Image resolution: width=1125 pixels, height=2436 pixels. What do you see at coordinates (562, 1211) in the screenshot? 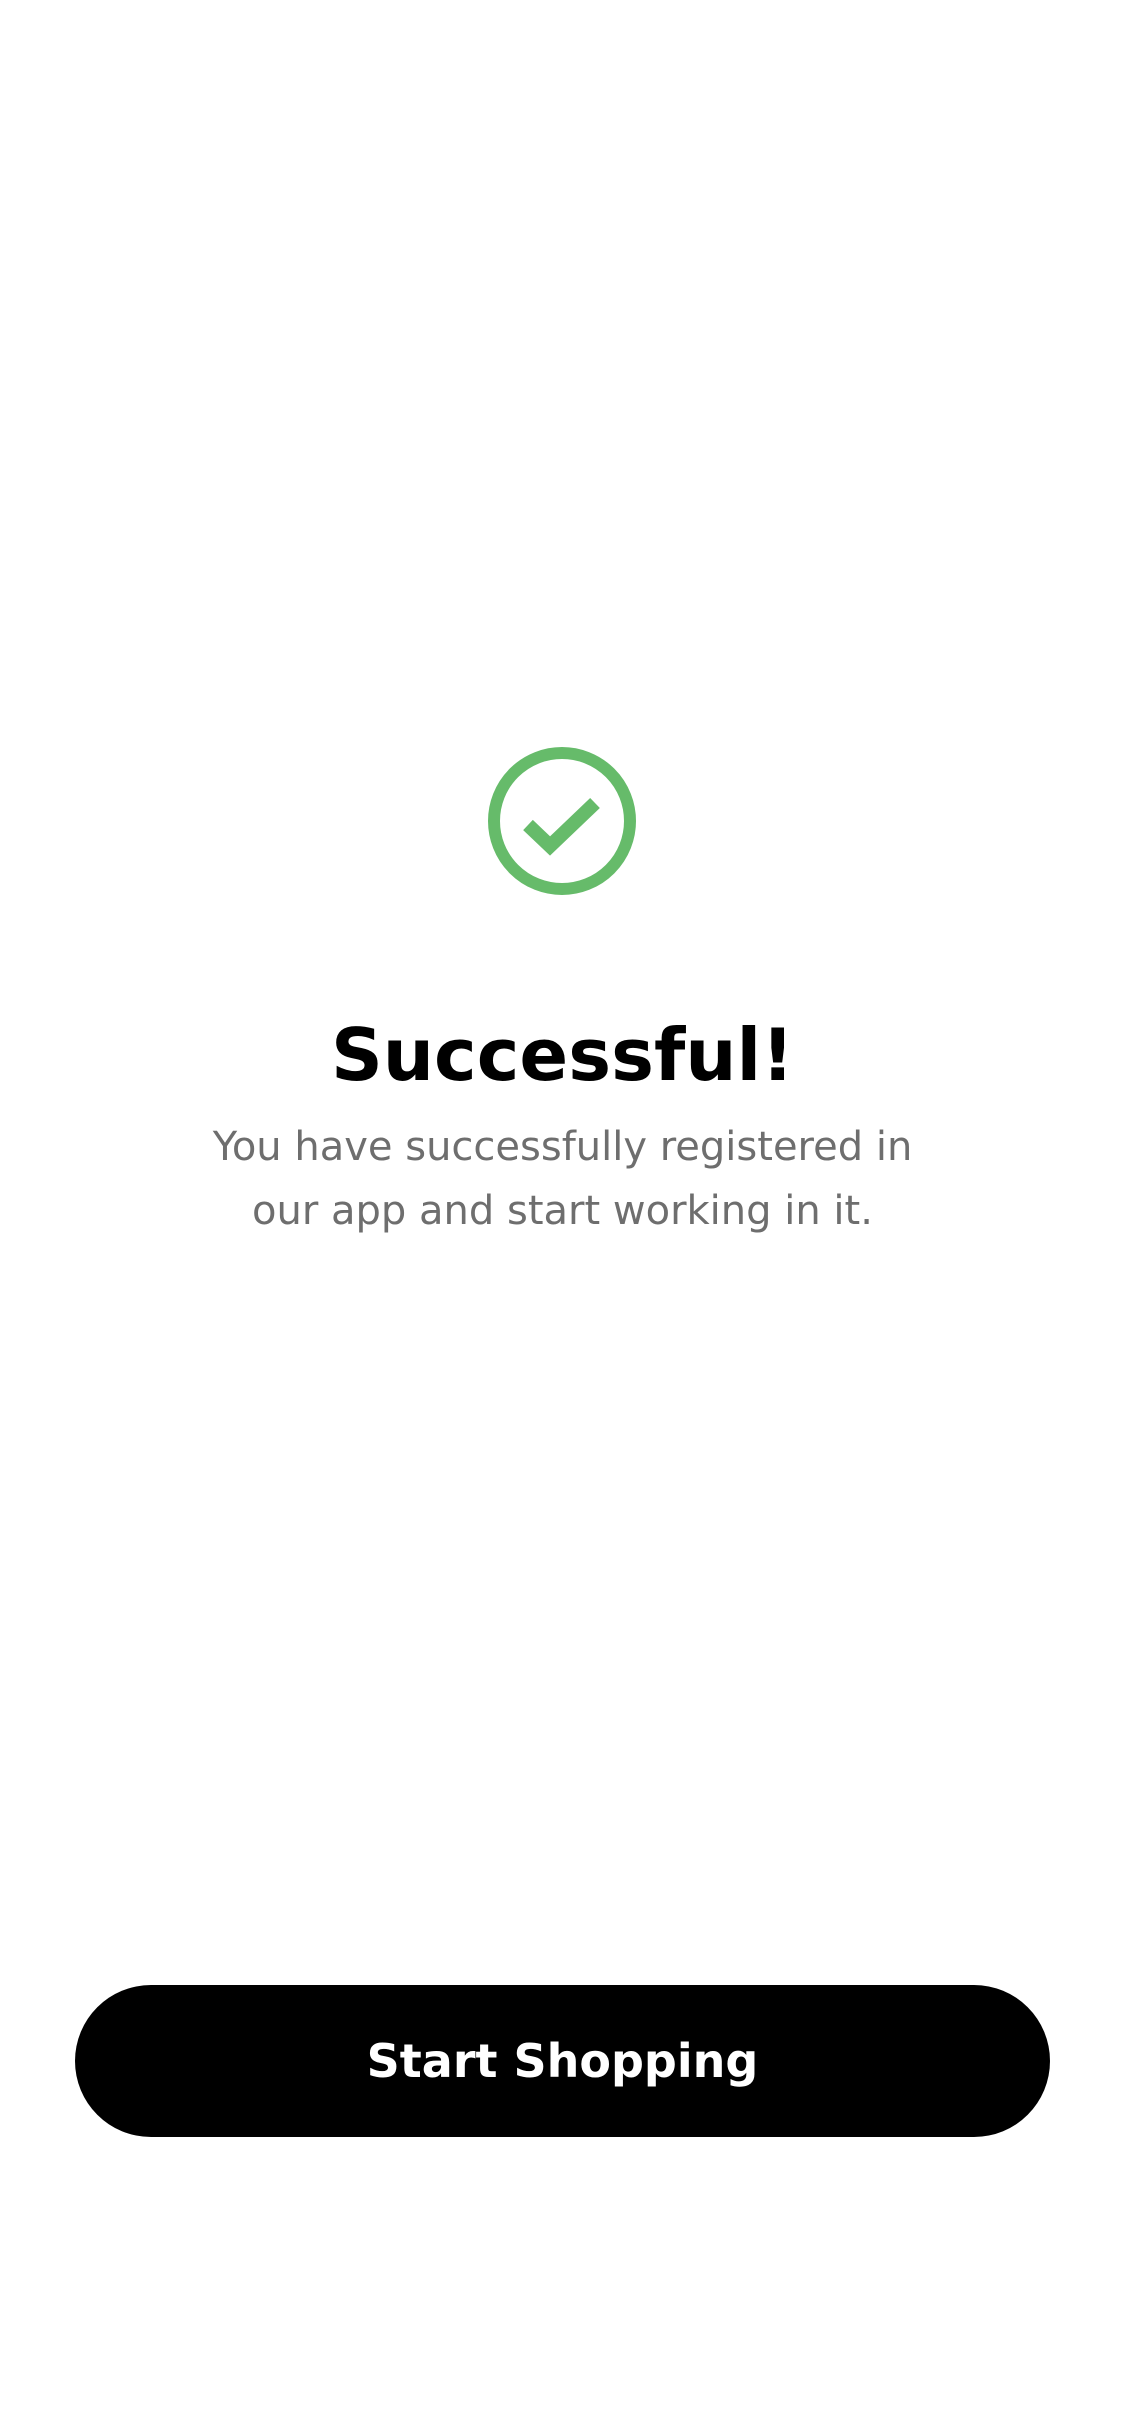
I see `success-message-line-2: our app and start working in it.` at bounding box center [562, 1211].